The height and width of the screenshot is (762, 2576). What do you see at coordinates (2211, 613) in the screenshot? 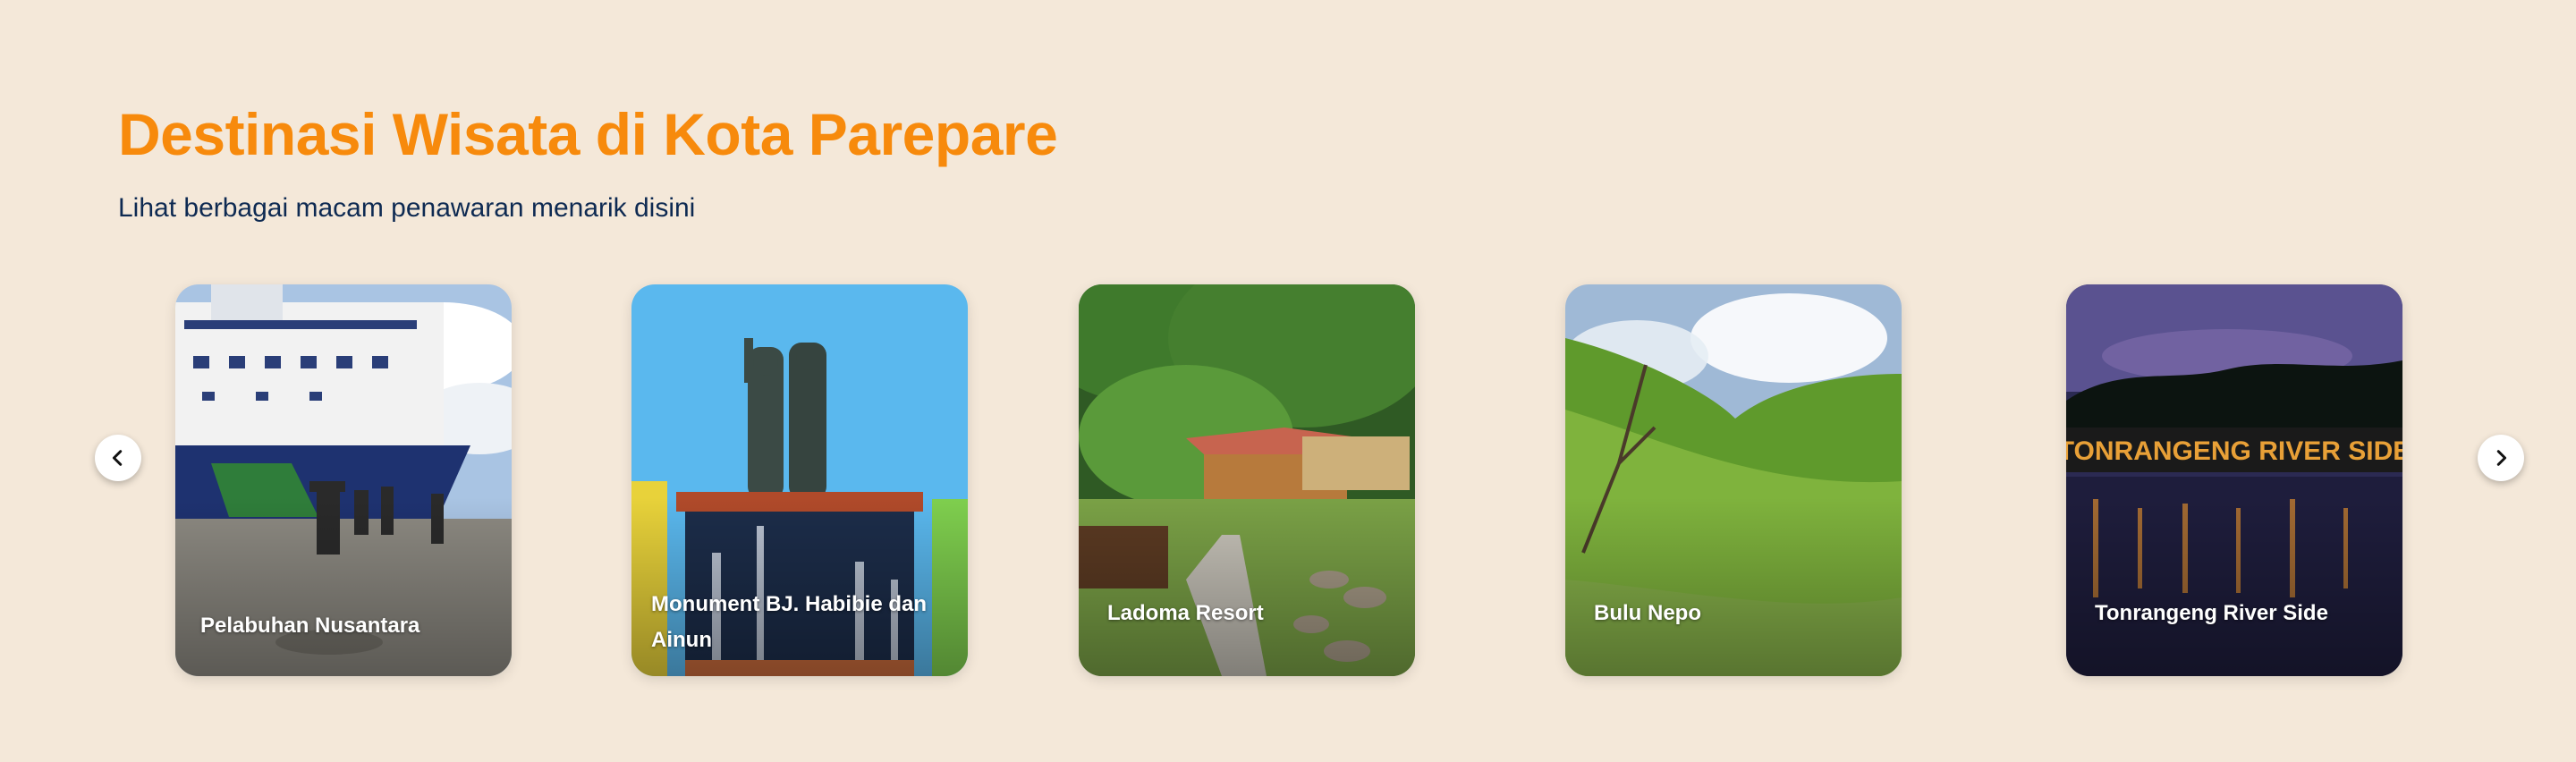
I see `destination-label: Tonrangeng River Side` at bounding box center [2211, 613].